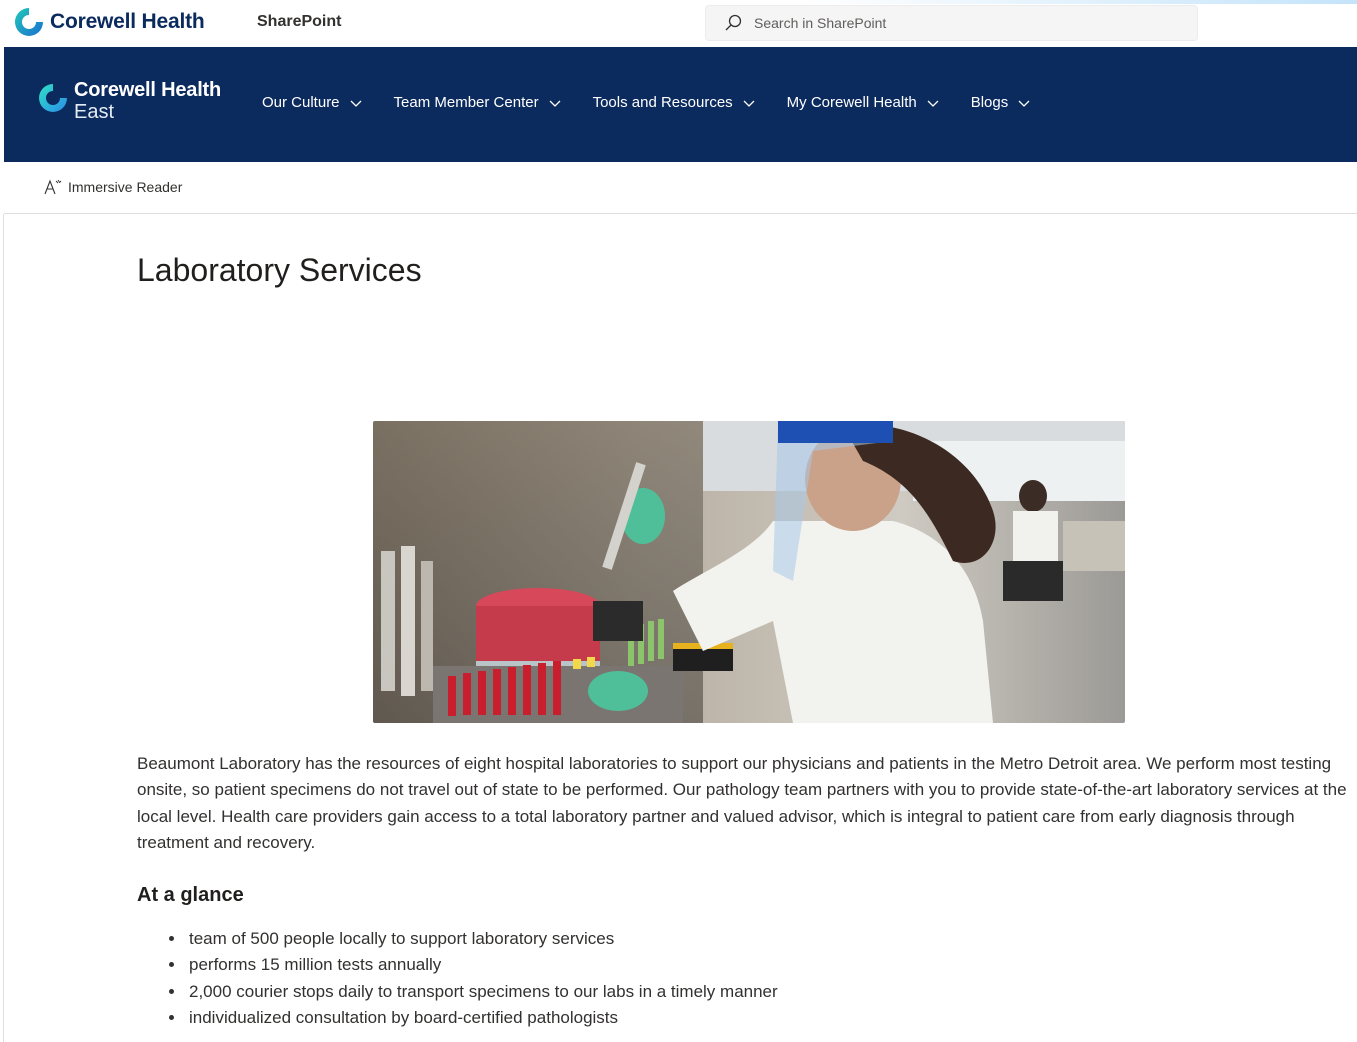 The image size is (1357, 1042). I want to click on command-bar: Immersive Reader, so click(680, 188).